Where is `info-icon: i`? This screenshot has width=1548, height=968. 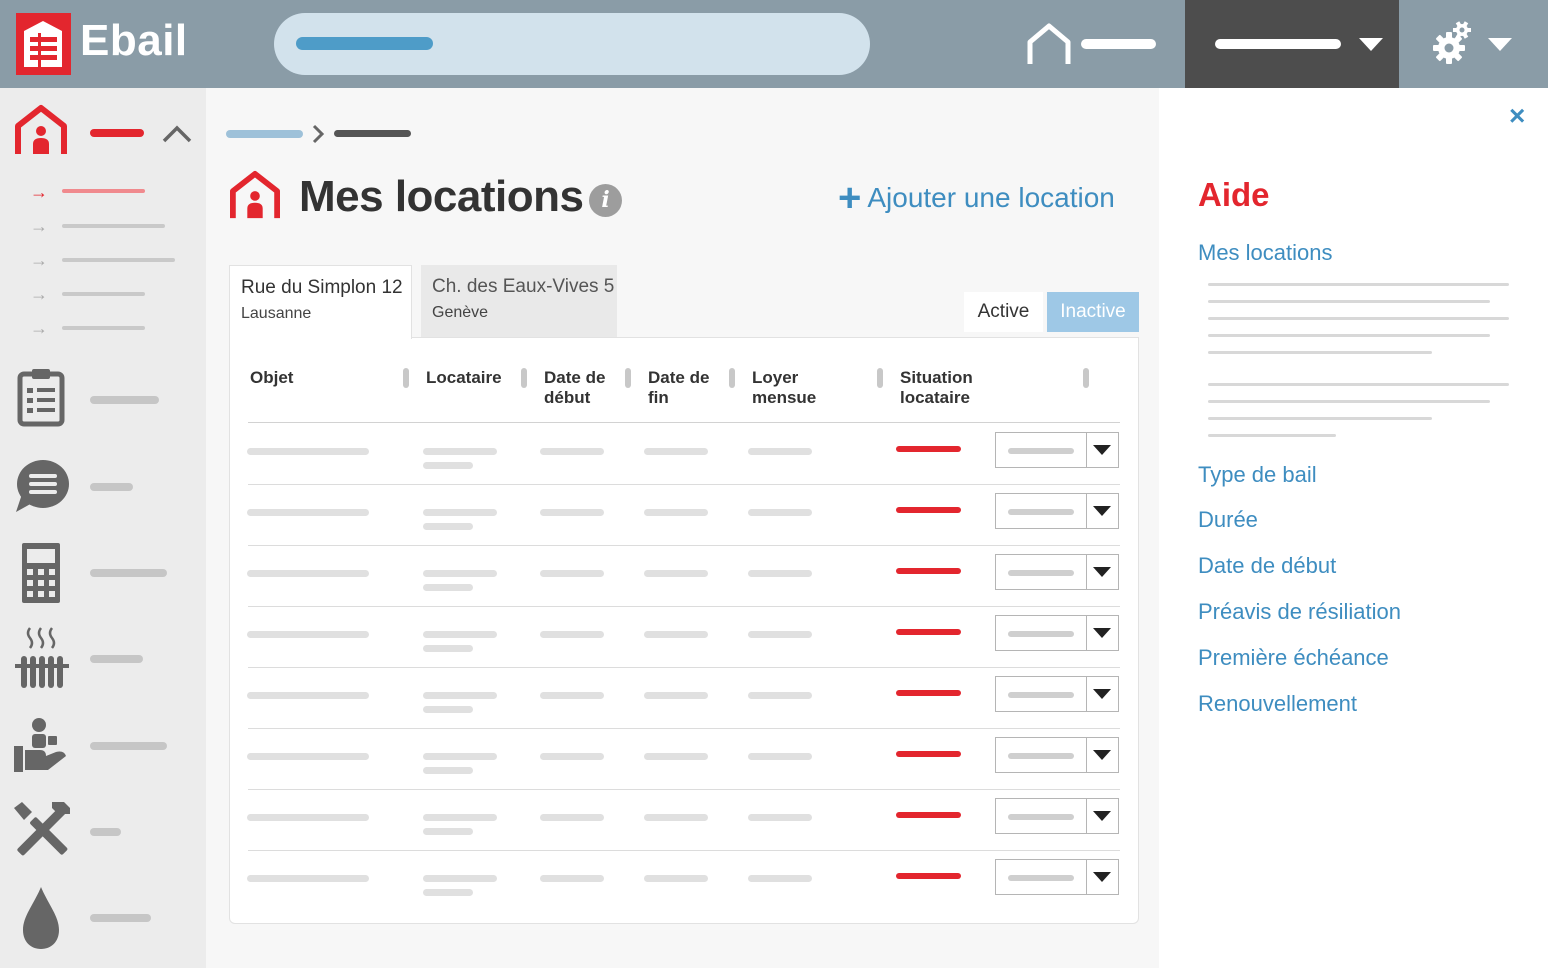
info-icon: i is located at coordinates (605, 200).